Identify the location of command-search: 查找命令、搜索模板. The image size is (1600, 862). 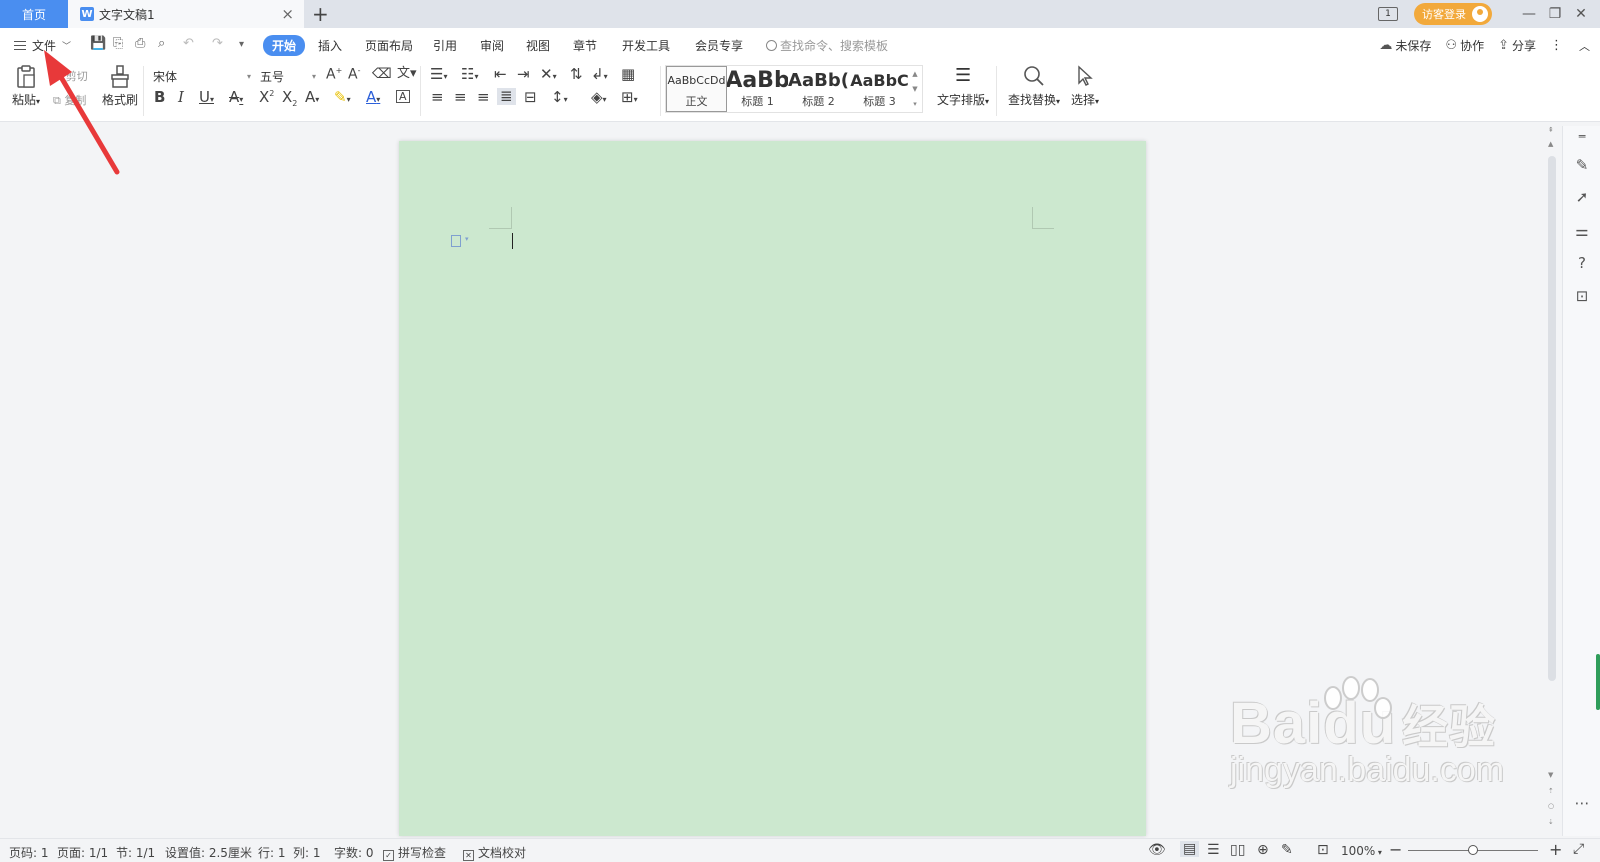
(827, 45).